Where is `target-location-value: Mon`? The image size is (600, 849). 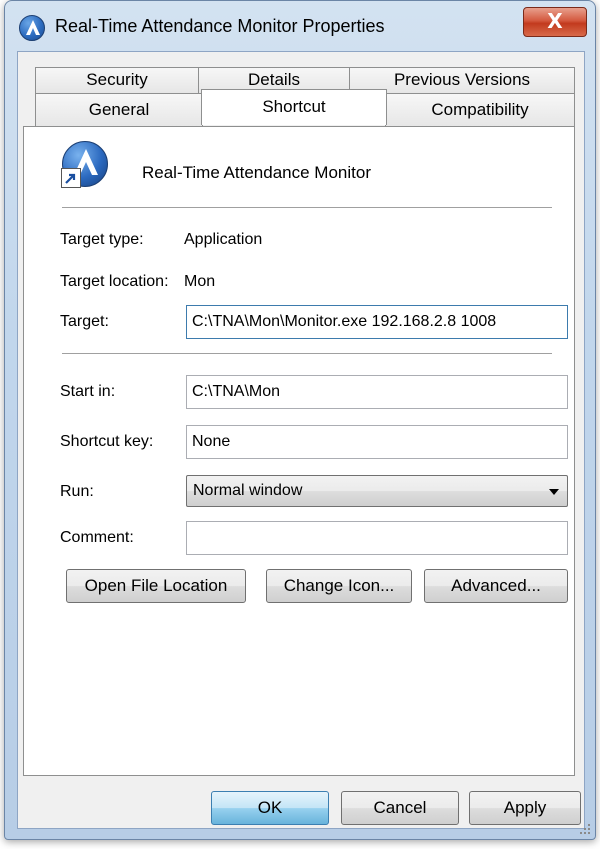
target-location-value: Mon is located at coordinates (200, 281).